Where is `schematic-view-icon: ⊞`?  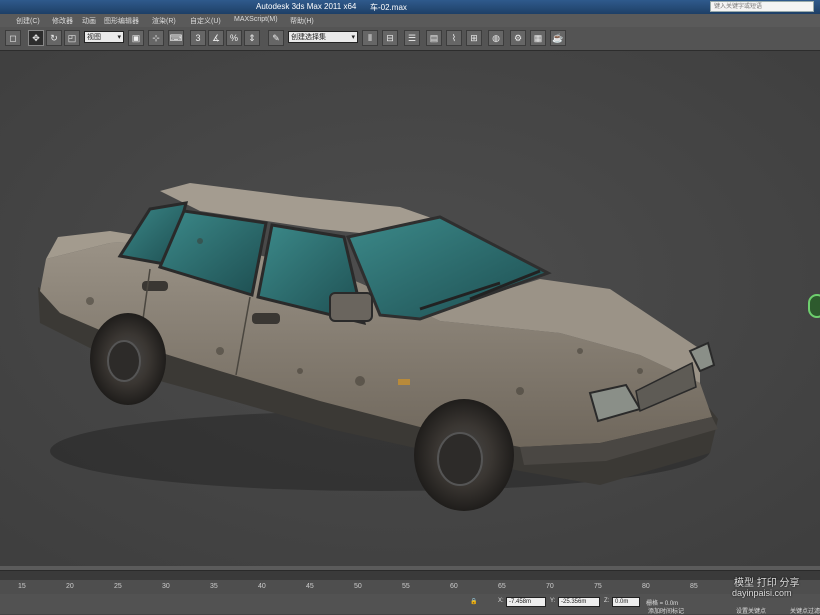 schematic-view-icon: ⊞ is located at coordinates (474, 38).